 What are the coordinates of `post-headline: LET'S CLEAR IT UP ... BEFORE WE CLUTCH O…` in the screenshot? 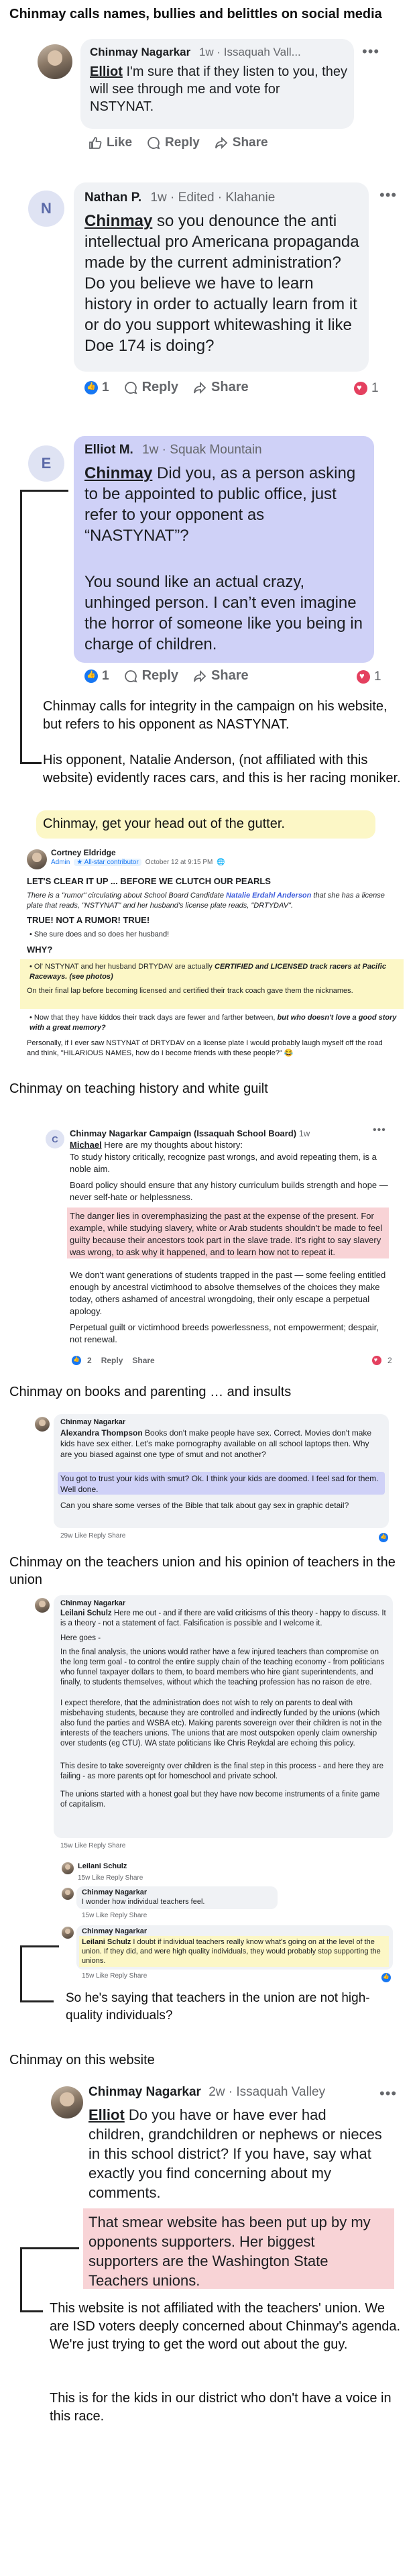 It's located at (149, 881).